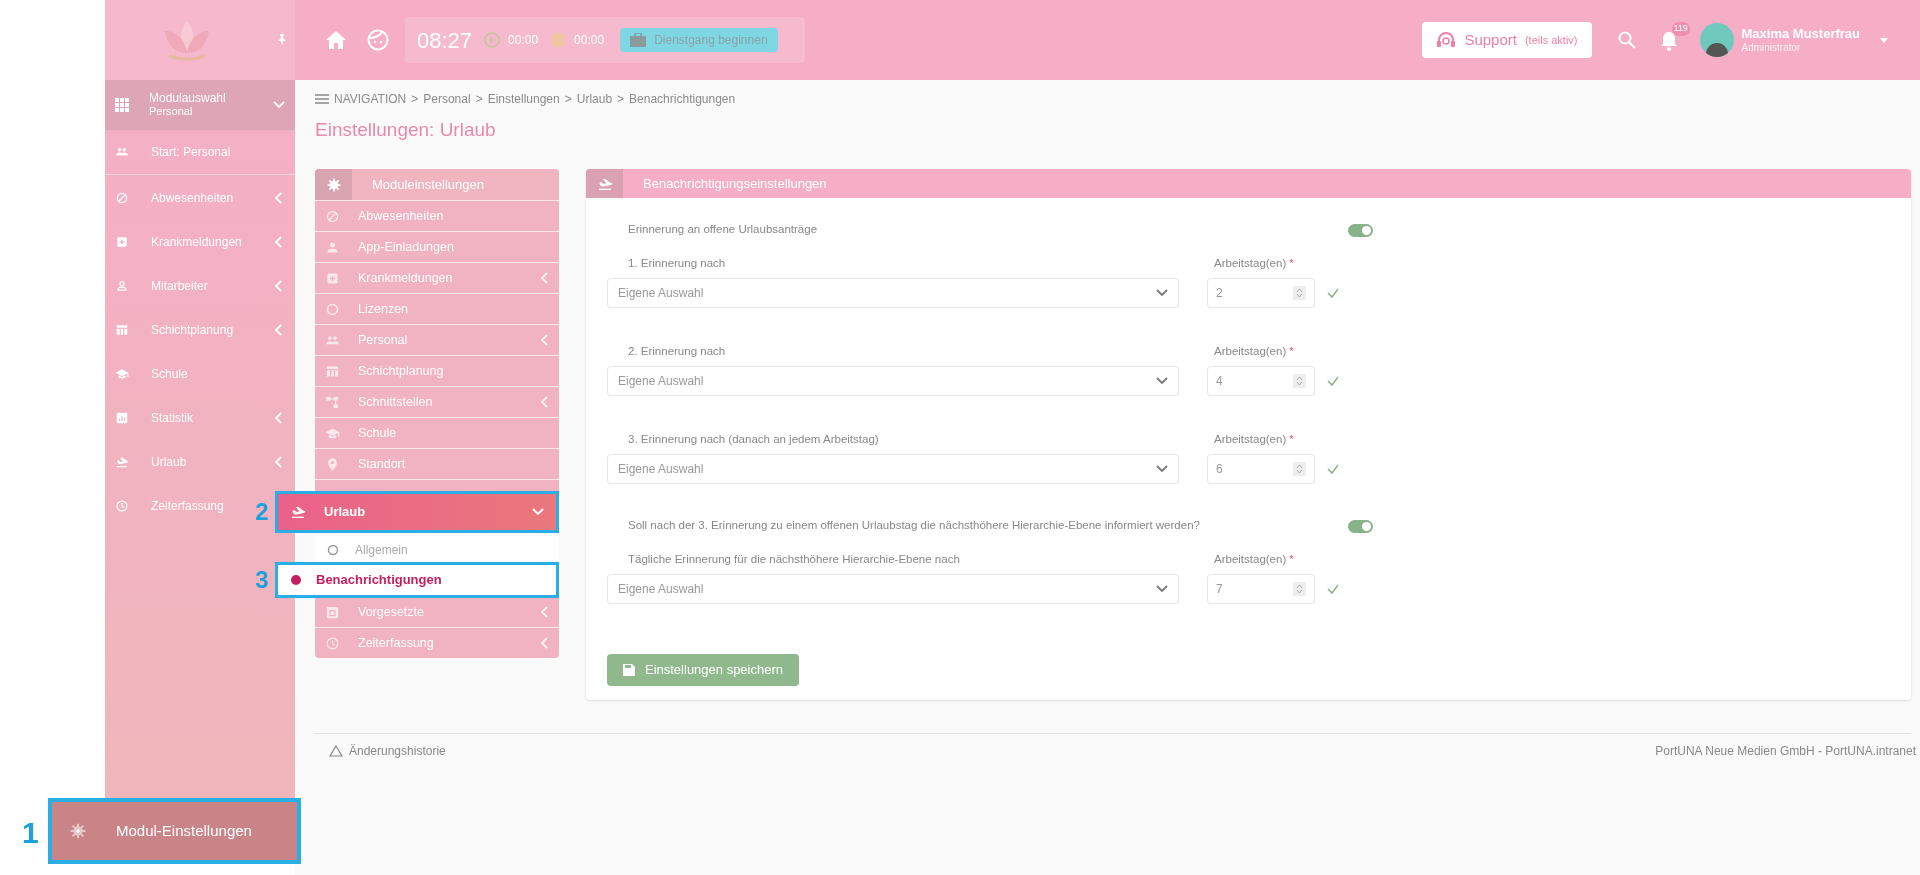 The image size is (1920, 875). What do you see at coordinates (370, 99) in the screenshot?
I see `breadcrumb-link: NAVIGATION` at bounding box center [370, 99].